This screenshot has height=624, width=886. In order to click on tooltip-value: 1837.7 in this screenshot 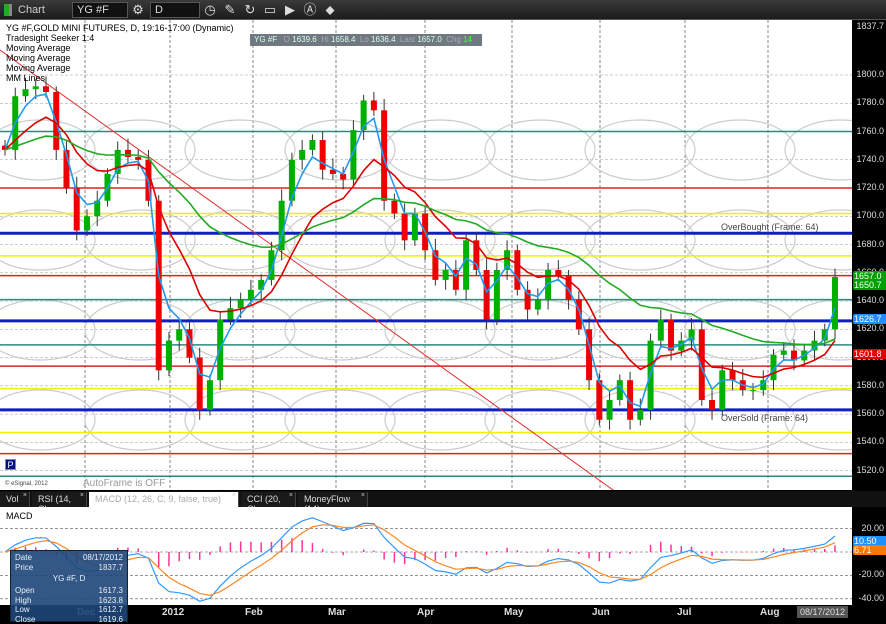, I will do `click(111, 568)`.